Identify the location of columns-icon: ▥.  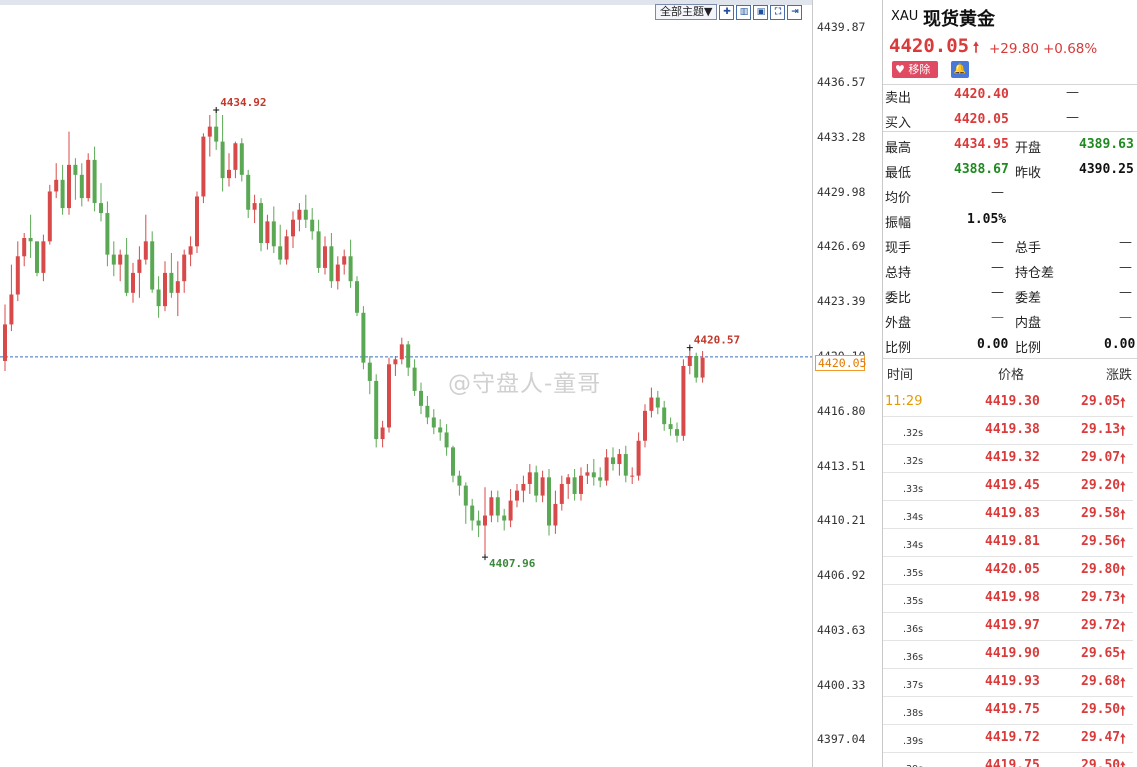
(744, 12).